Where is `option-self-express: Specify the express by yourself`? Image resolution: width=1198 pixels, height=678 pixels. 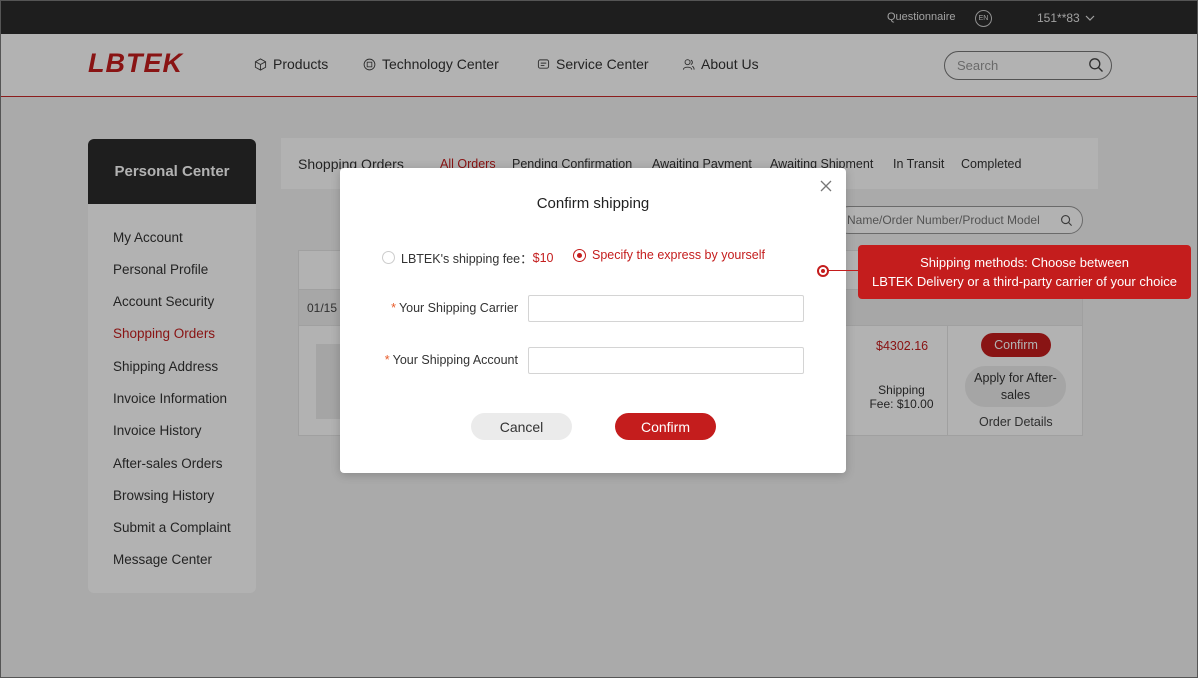 option-self-express: Specify the express by yourself is located at coordinates (669, 255).